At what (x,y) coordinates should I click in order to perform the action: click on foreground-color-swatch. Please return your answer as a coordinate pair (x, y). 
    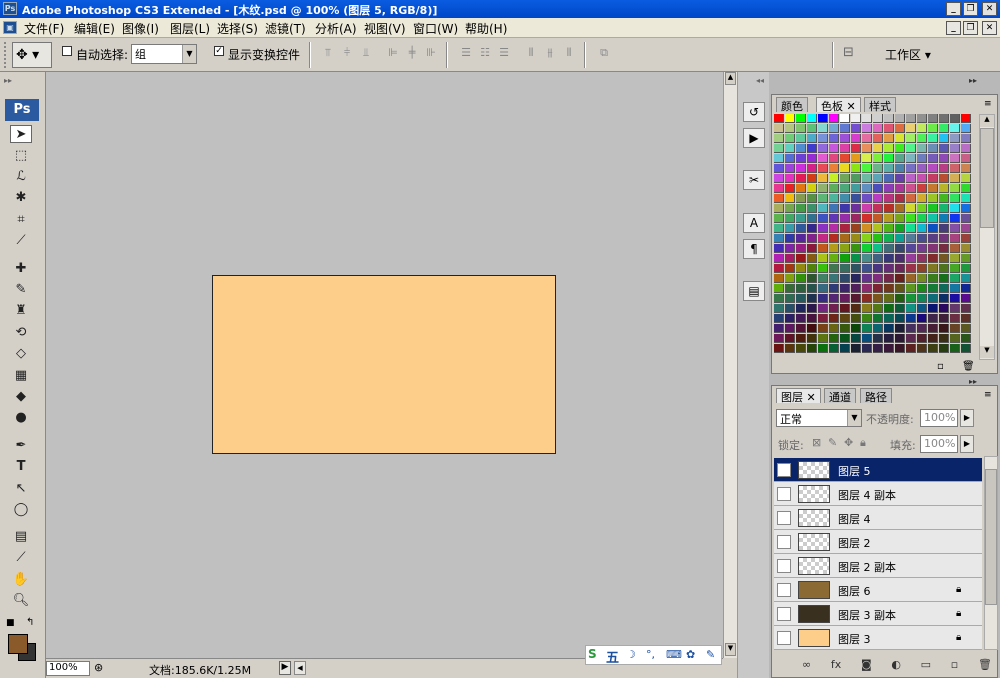
    Looking at the image, I should click on (18, 644).